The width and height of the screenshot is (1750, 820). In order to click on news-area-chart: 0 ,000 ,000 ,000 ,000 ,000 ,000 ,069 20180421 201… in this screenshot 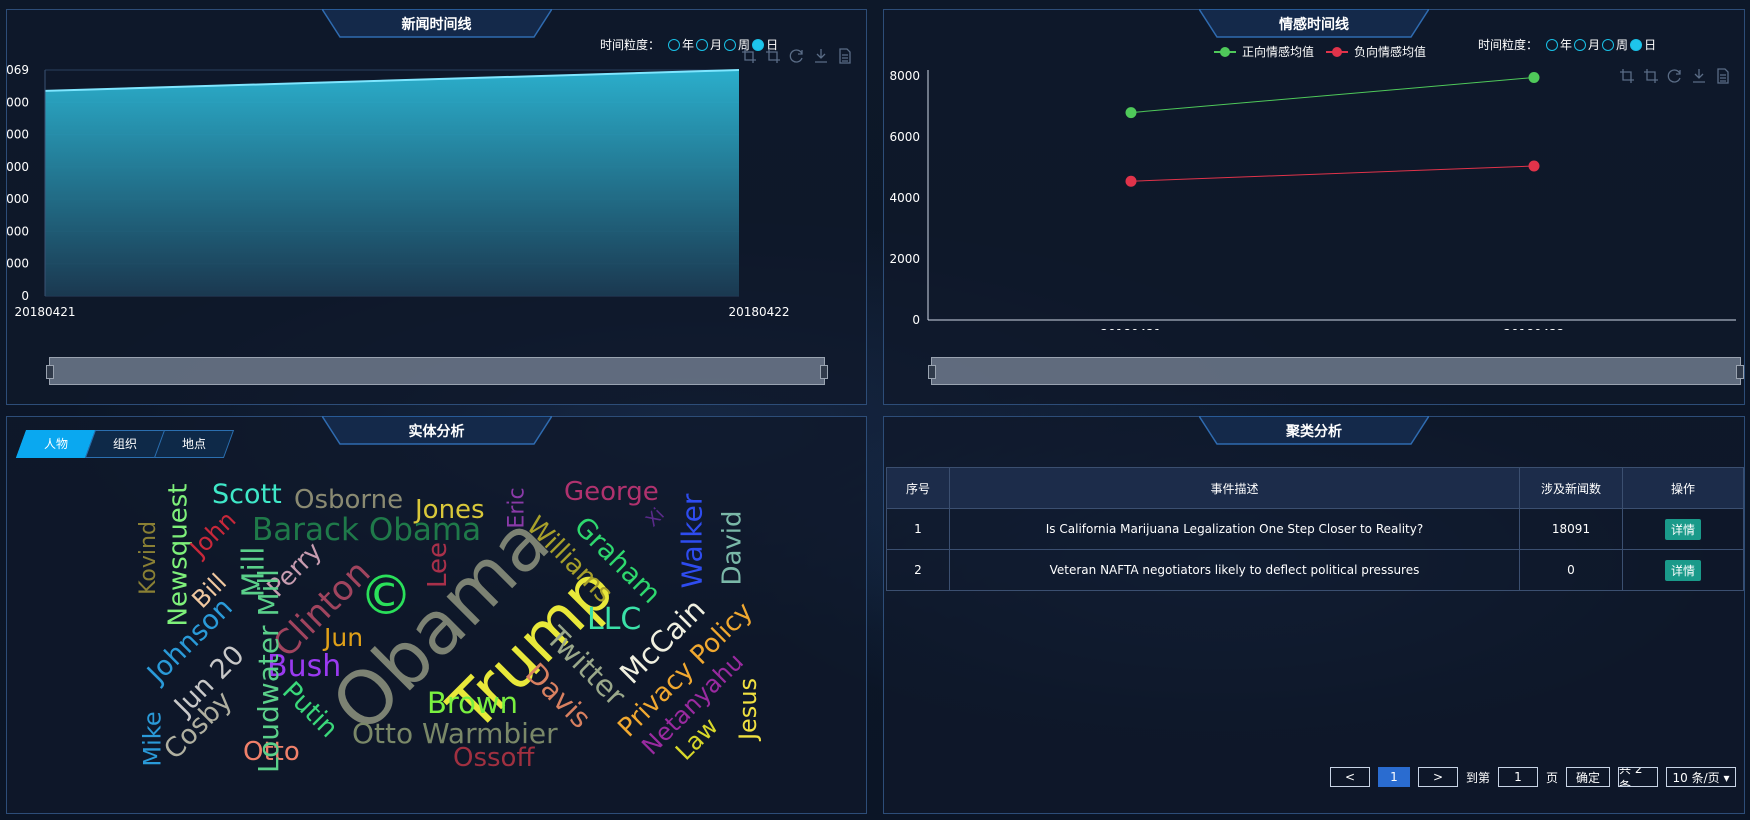, I will do `click(398, 191)`.